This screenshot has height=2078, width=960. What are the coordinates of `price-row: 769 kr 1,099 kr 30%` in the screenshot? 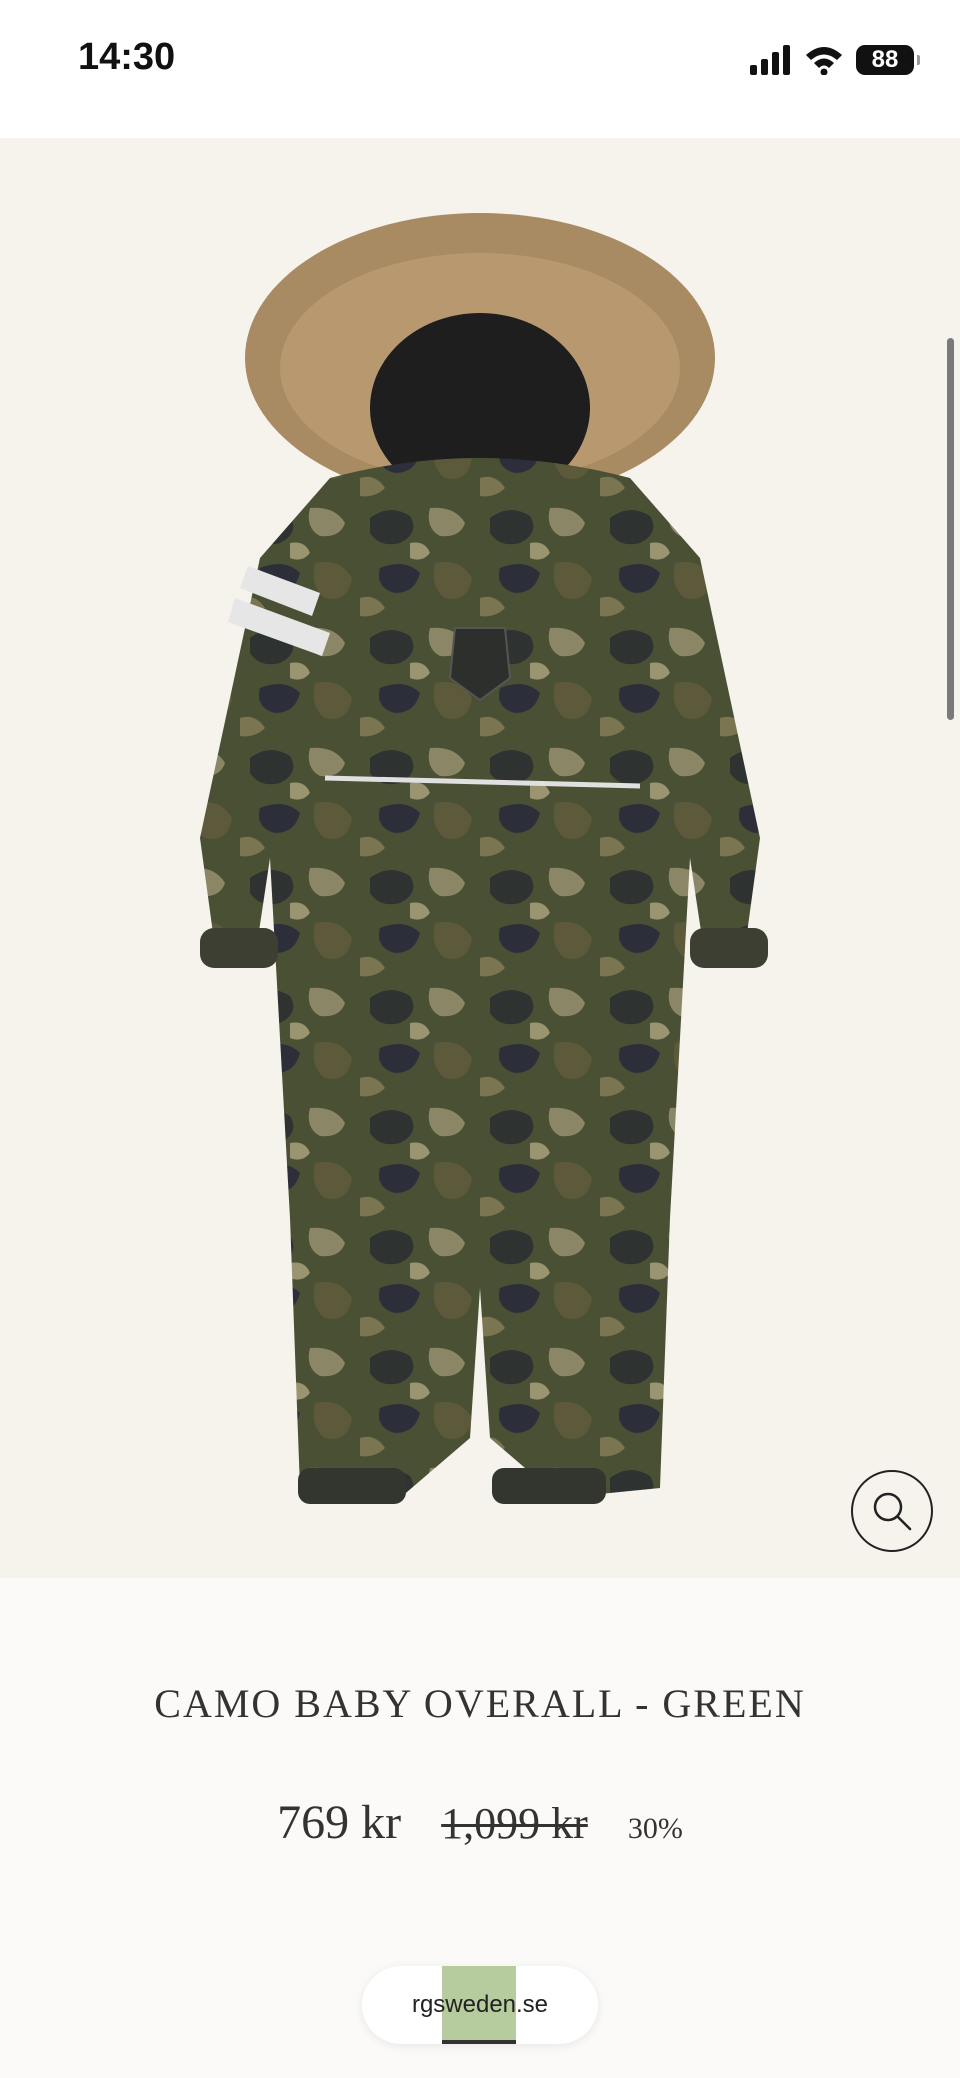 It's located at (480, 1822).